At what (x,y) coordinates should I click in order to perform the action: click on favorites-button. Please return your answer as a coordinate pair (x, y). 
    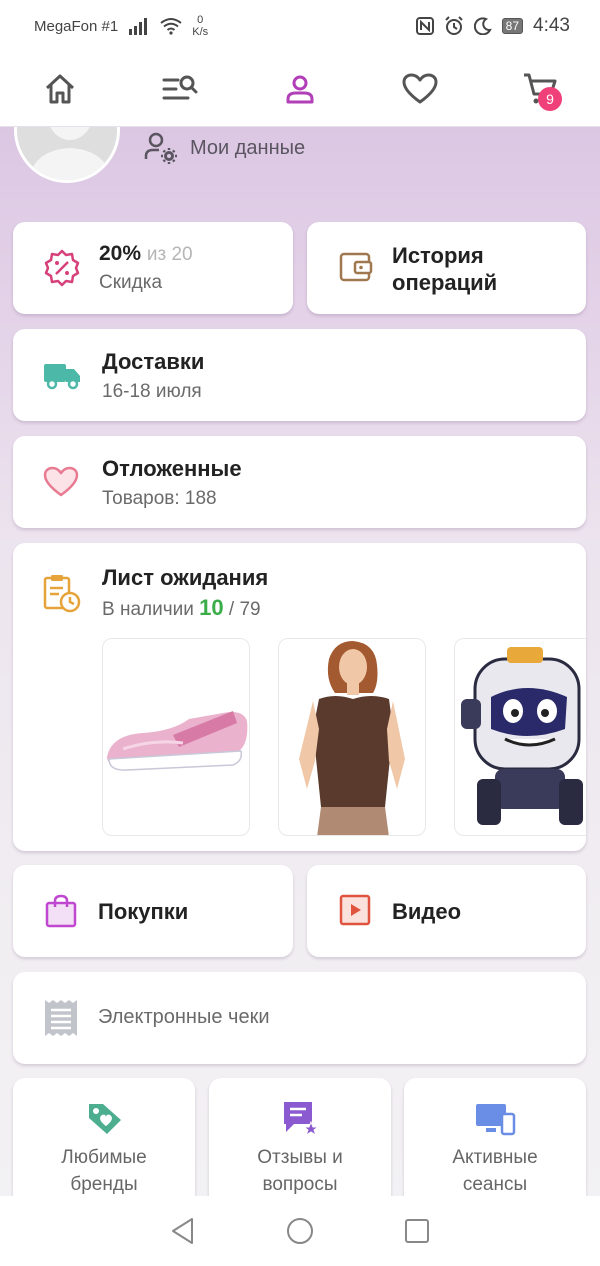
    Looking at the image, I should click on (420, 89).